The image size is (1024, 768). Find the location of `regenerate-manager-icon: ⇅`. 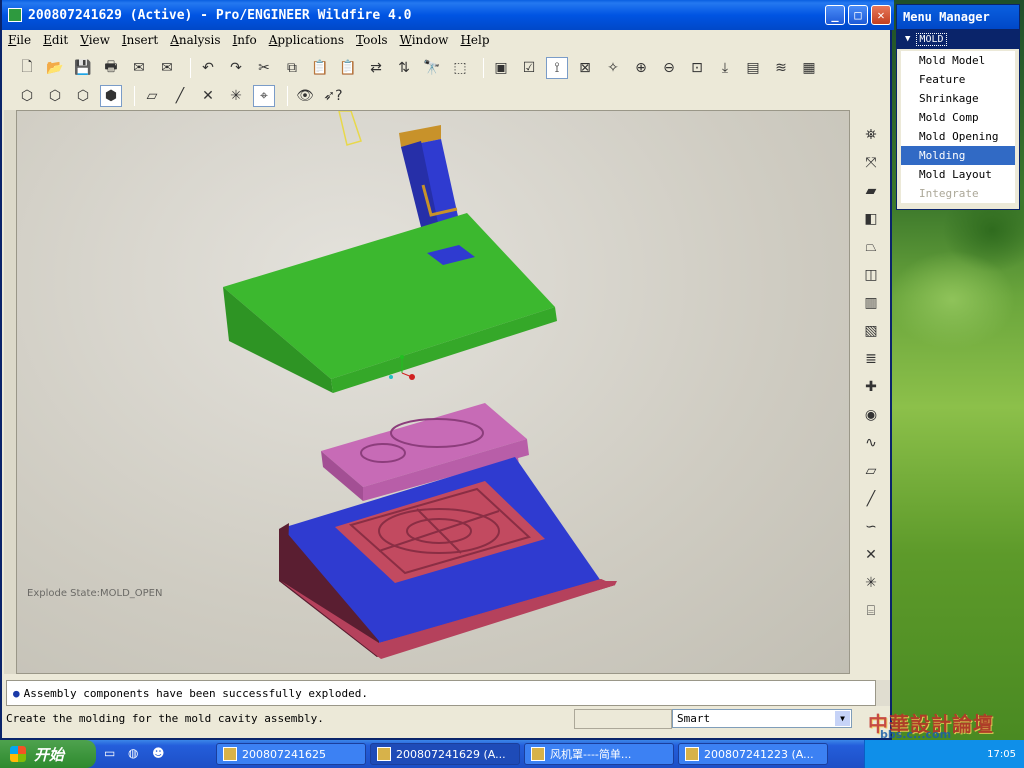

regenerate-manager-icon: ⇅ is located at coordinates (404, 68).